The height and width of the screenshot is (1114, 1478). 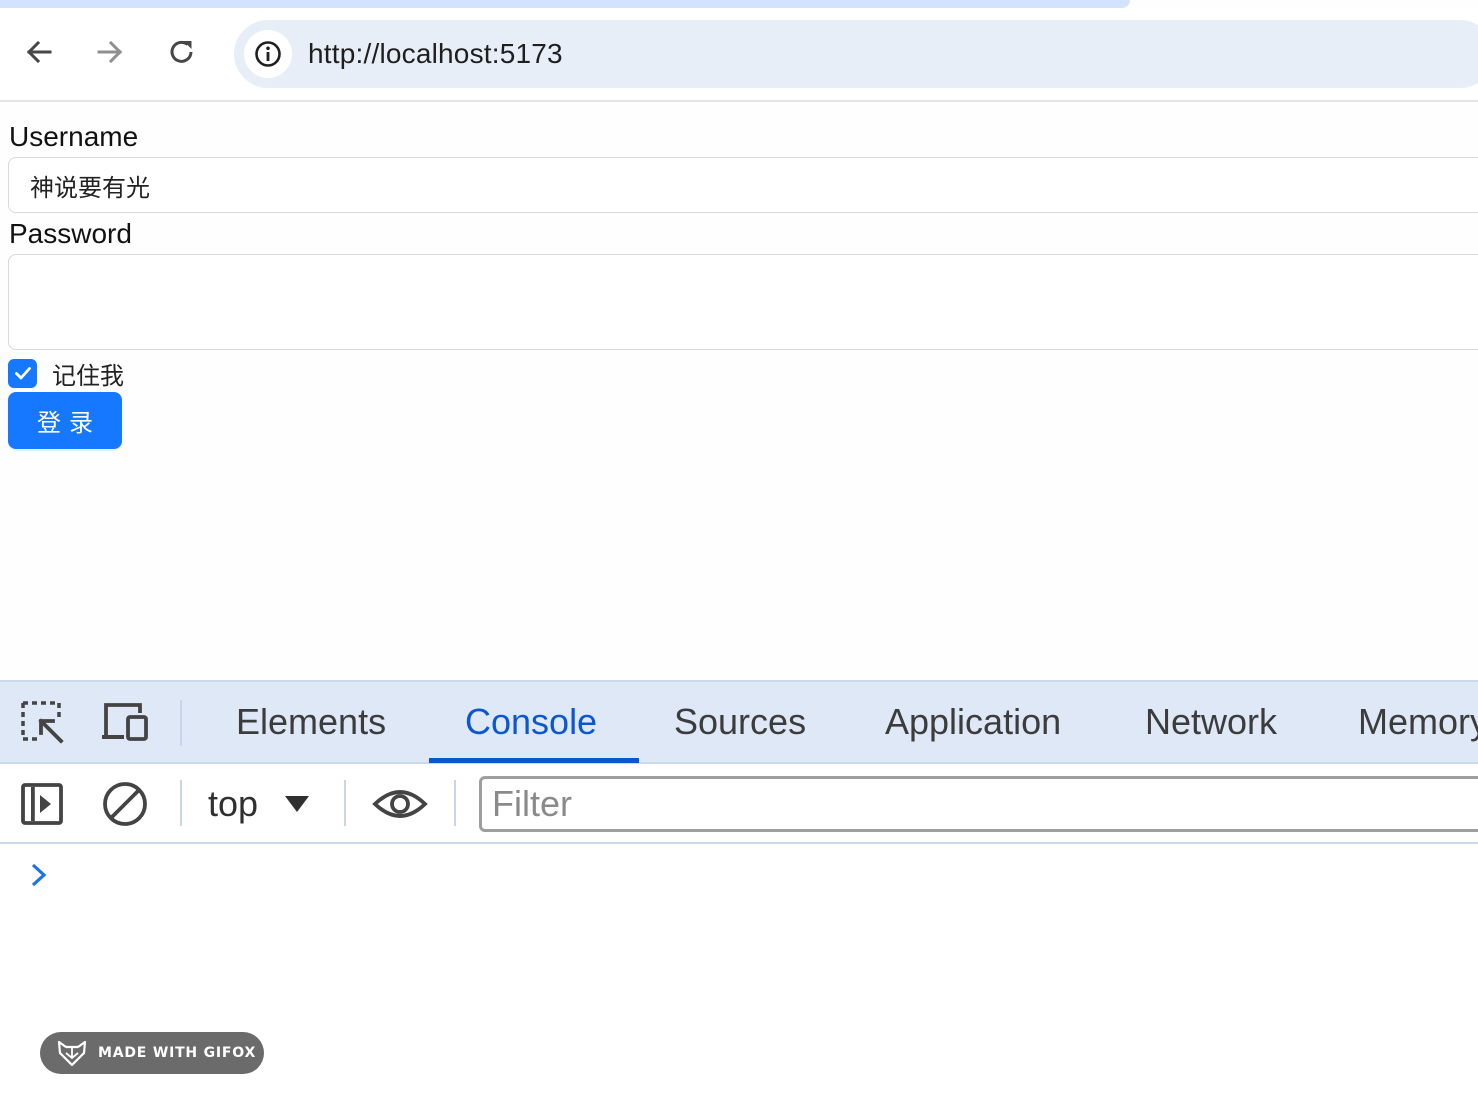 I want to click on forward-button, so click(x=110, y=52).